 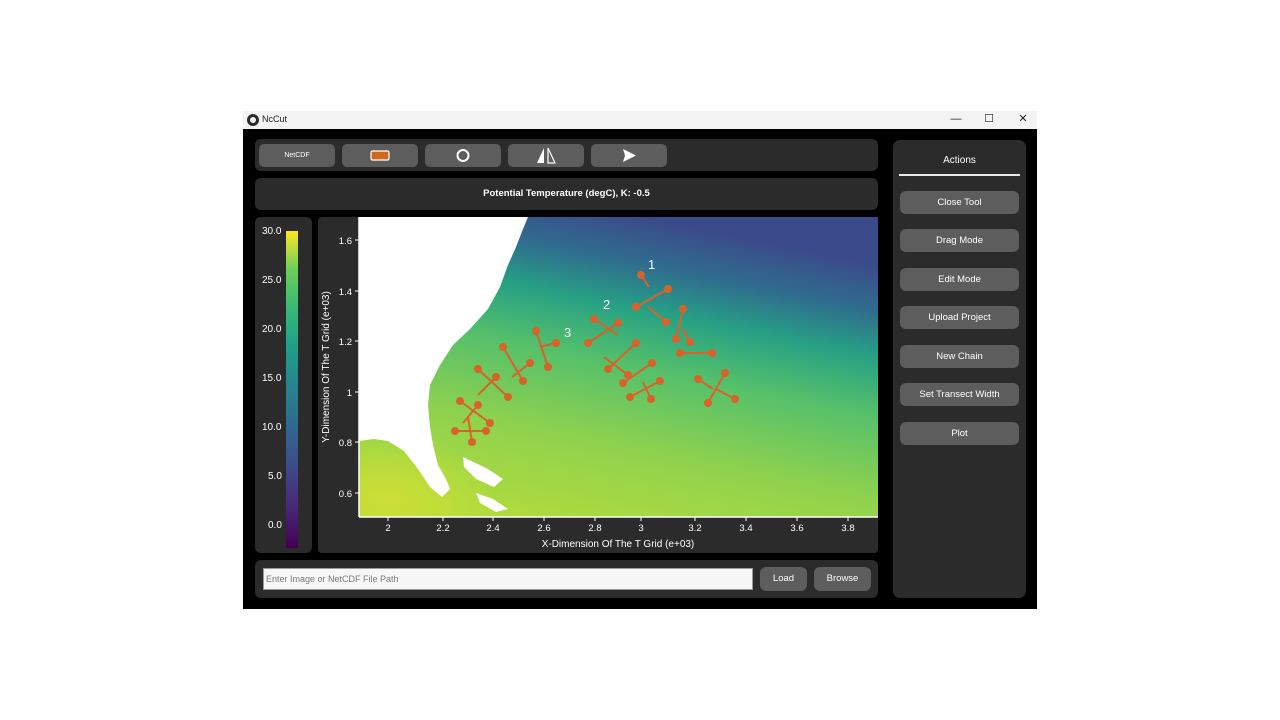 I want to click on flip-tool-button, so click(x=546, y=155).